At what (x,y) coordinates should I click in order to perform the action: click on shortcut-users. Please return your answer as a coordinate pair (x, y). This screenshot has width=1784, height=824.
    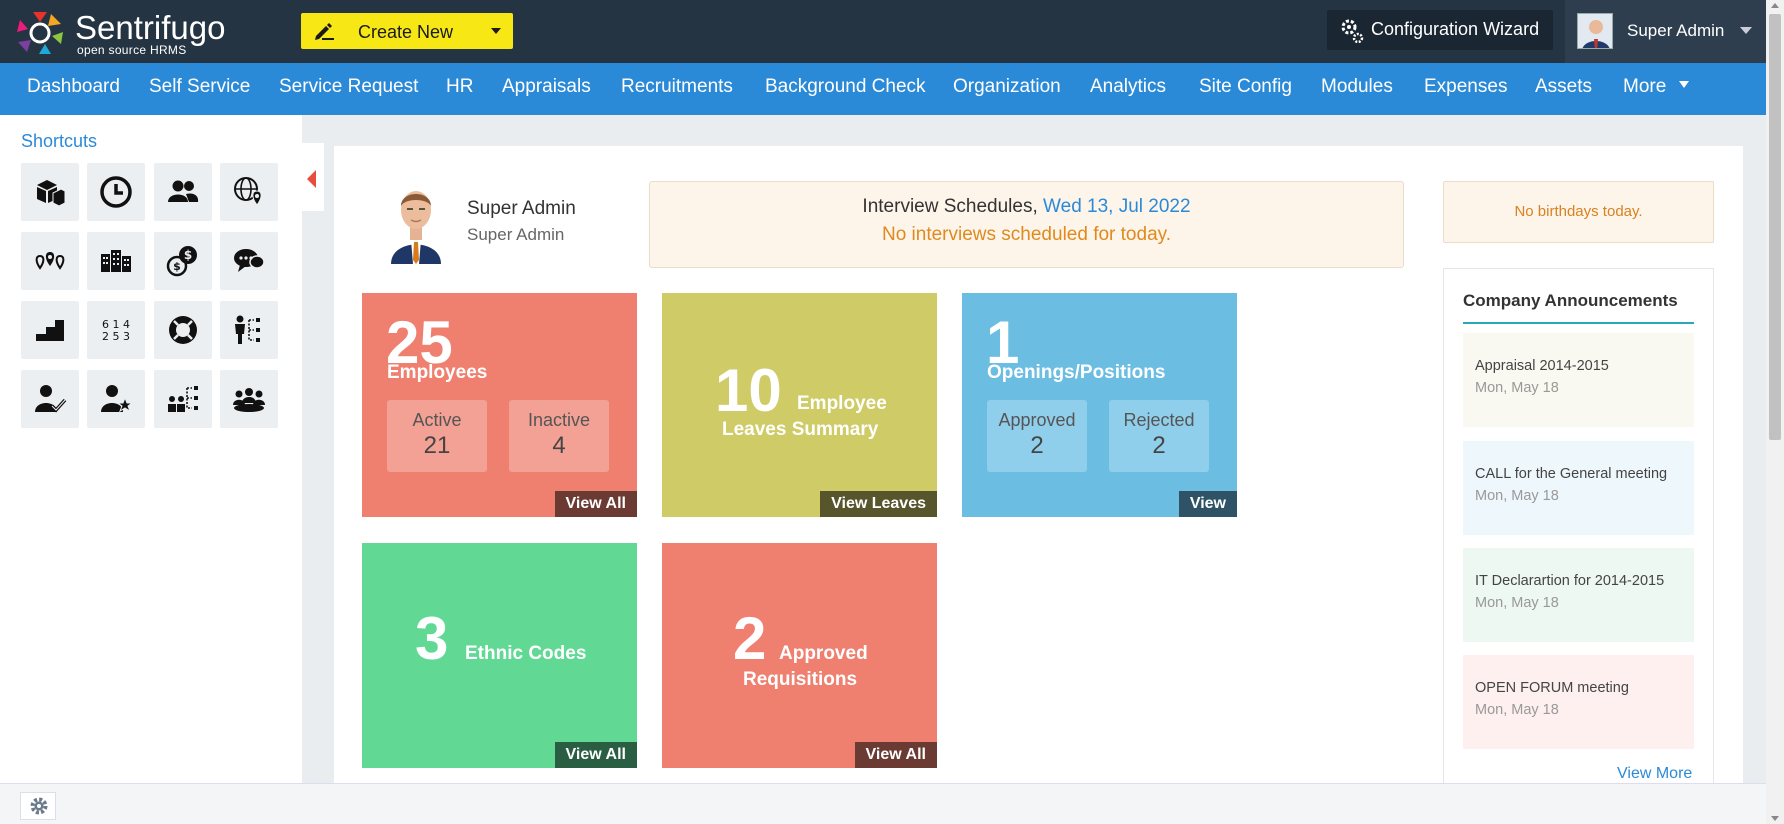
    Looking at the image, I should click on (183, 192).